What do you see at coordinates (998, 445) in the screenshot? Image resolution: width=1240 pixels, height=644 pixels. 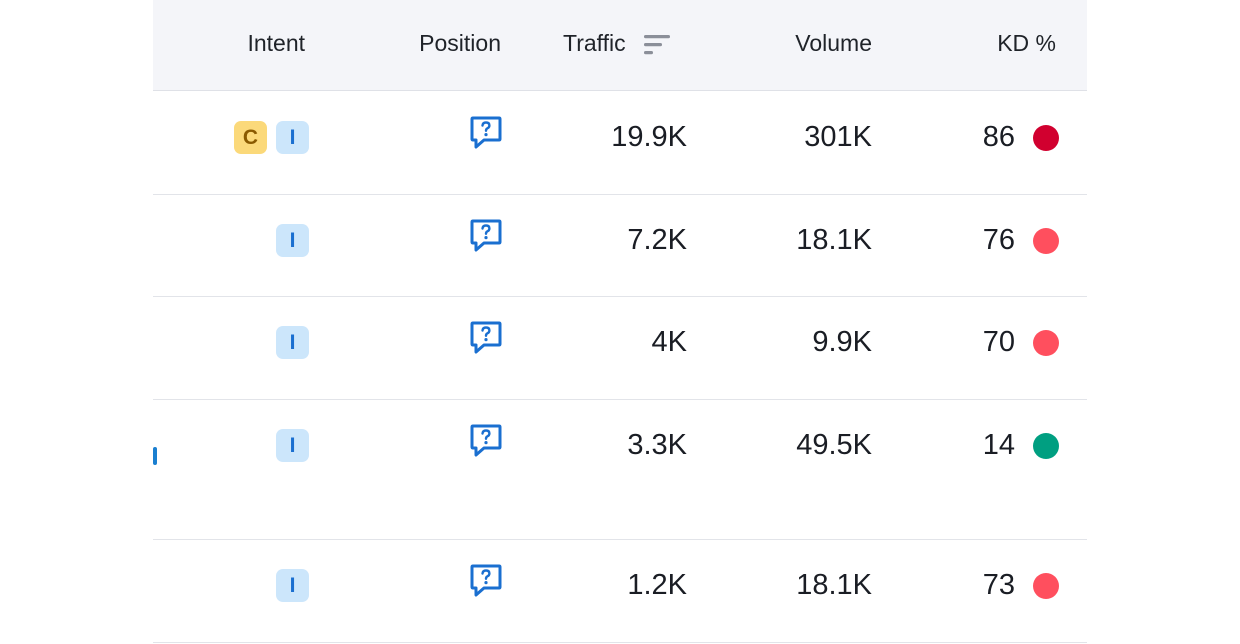 I see `kd-value: 14` at bounding box center [998, 445].